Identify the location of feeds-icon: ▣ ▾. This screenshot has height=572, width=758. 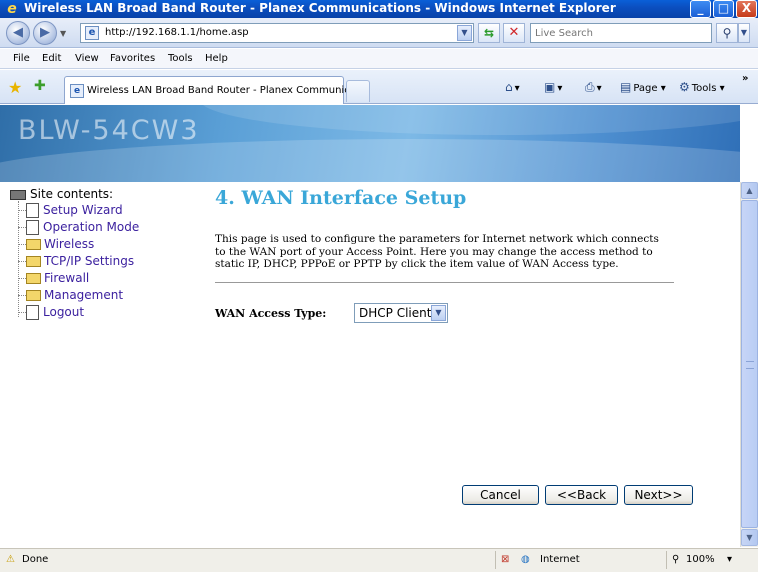
(553, 87).